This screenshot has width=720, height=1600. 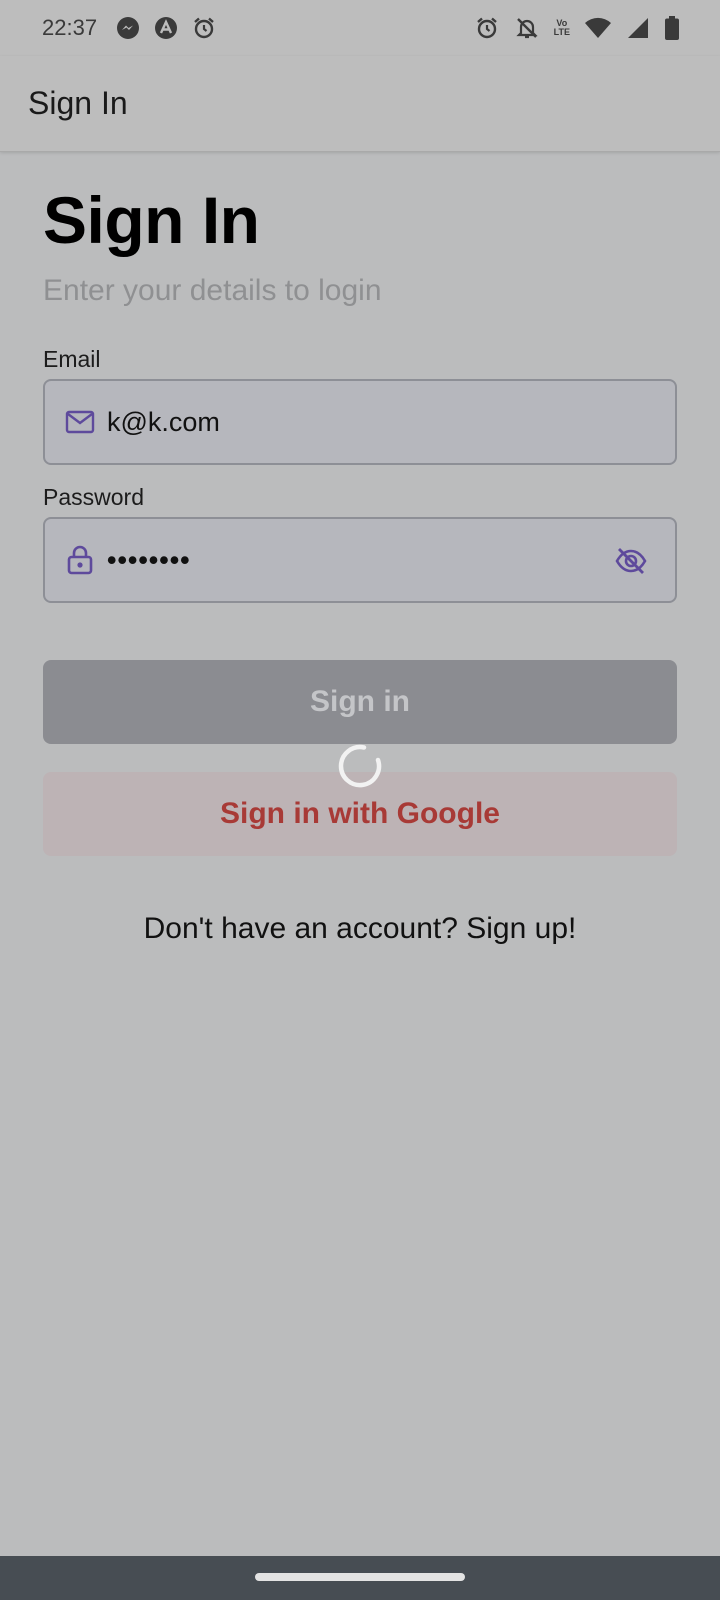 I want to click on signal-icon, so click(x=638, y=28).